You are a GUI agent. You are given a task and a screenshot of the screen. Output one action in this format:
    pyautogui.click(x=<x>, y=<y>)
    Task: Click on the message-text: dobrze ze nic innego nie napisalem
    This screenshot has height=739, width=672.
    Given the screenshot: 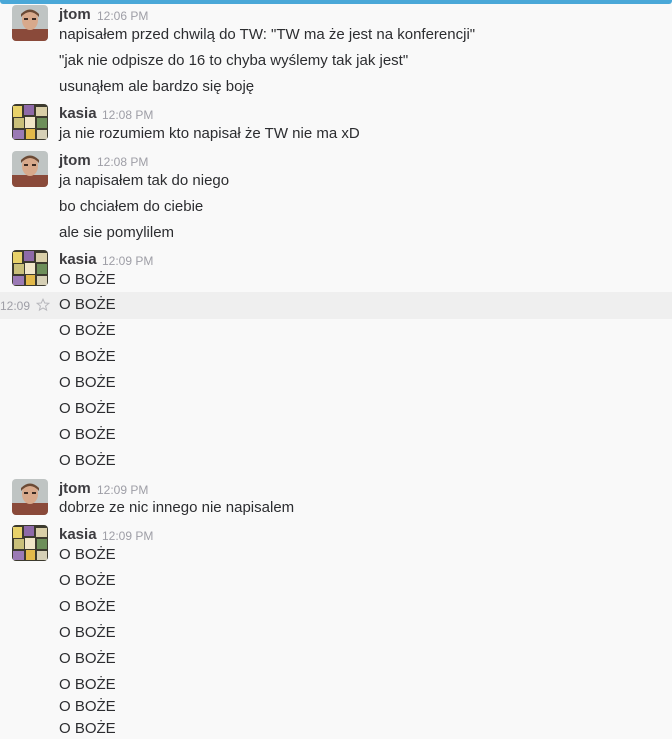 What is the action you would take?
    pyautogui.click(x=177, y=507)
    